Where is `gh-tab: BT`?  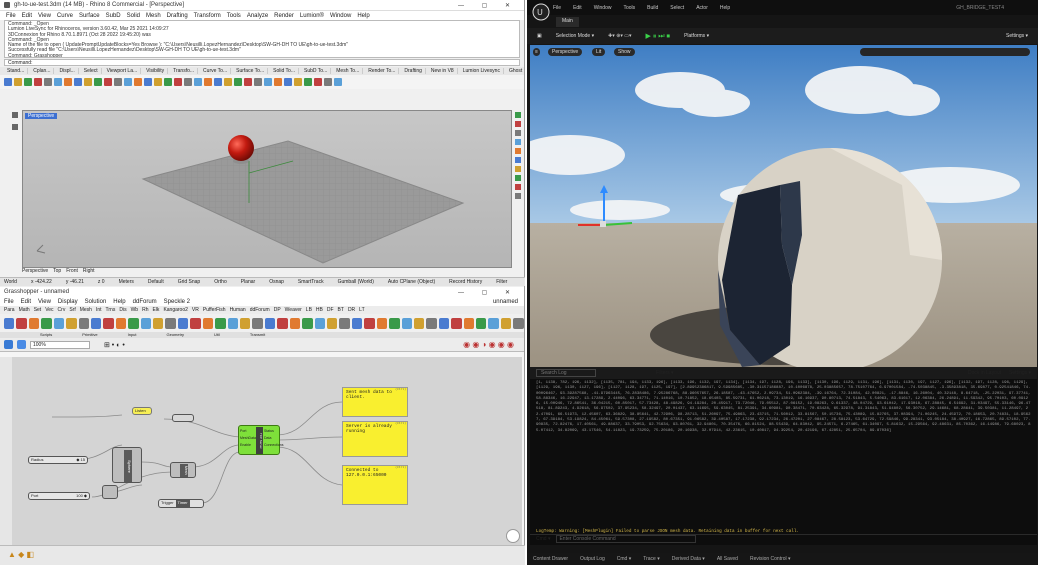
gh-tab: BT is located at coordinates (341, 310).